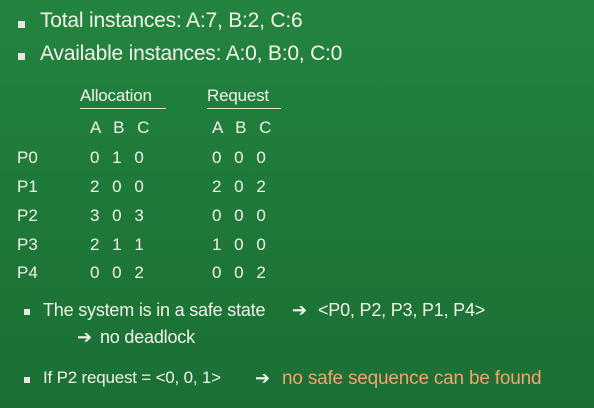 This screenshot has width=594, height=408. Describe the element at coordinates (119, 215) in the screenshot. I see `allocation-cell: 3 0 3` at that location.